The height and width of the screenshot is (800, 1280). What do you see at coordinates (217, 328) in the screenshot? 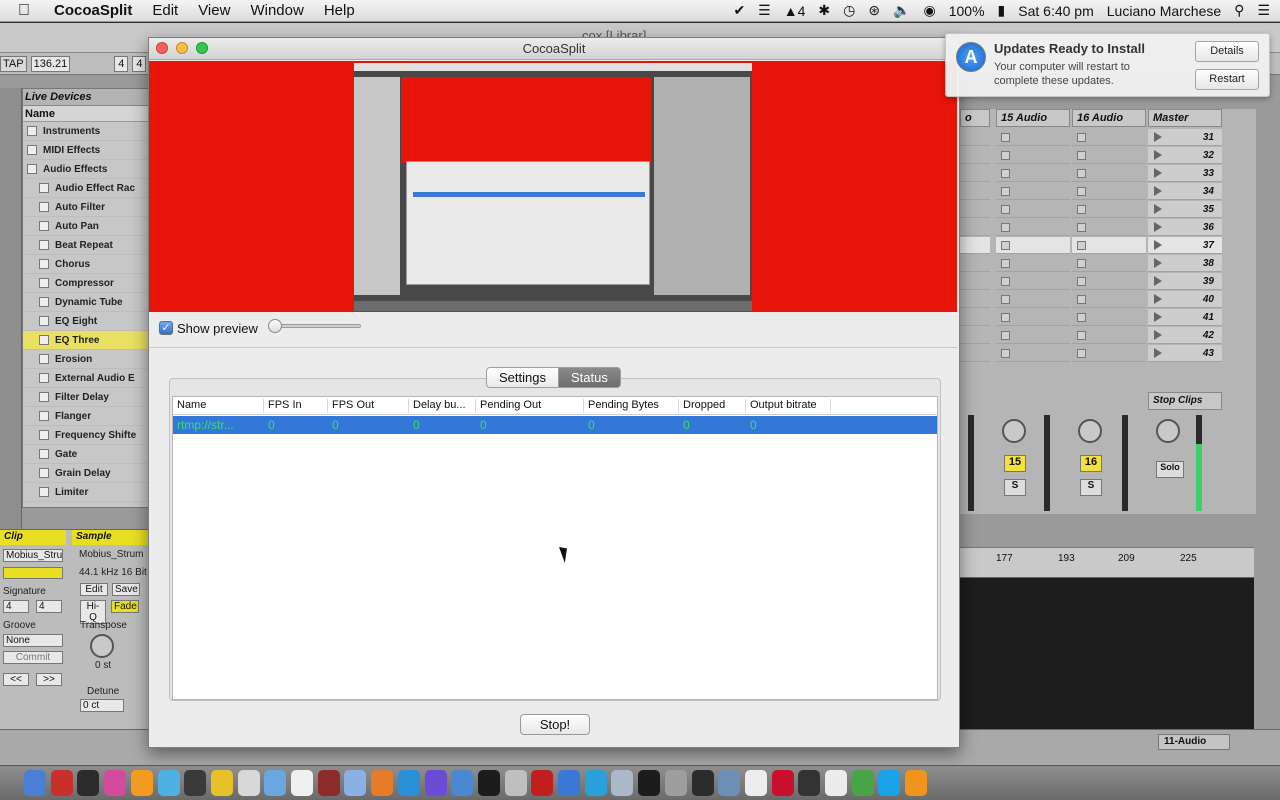
I see `show-preview-label: Show preview` at bounding box center [217, 328].